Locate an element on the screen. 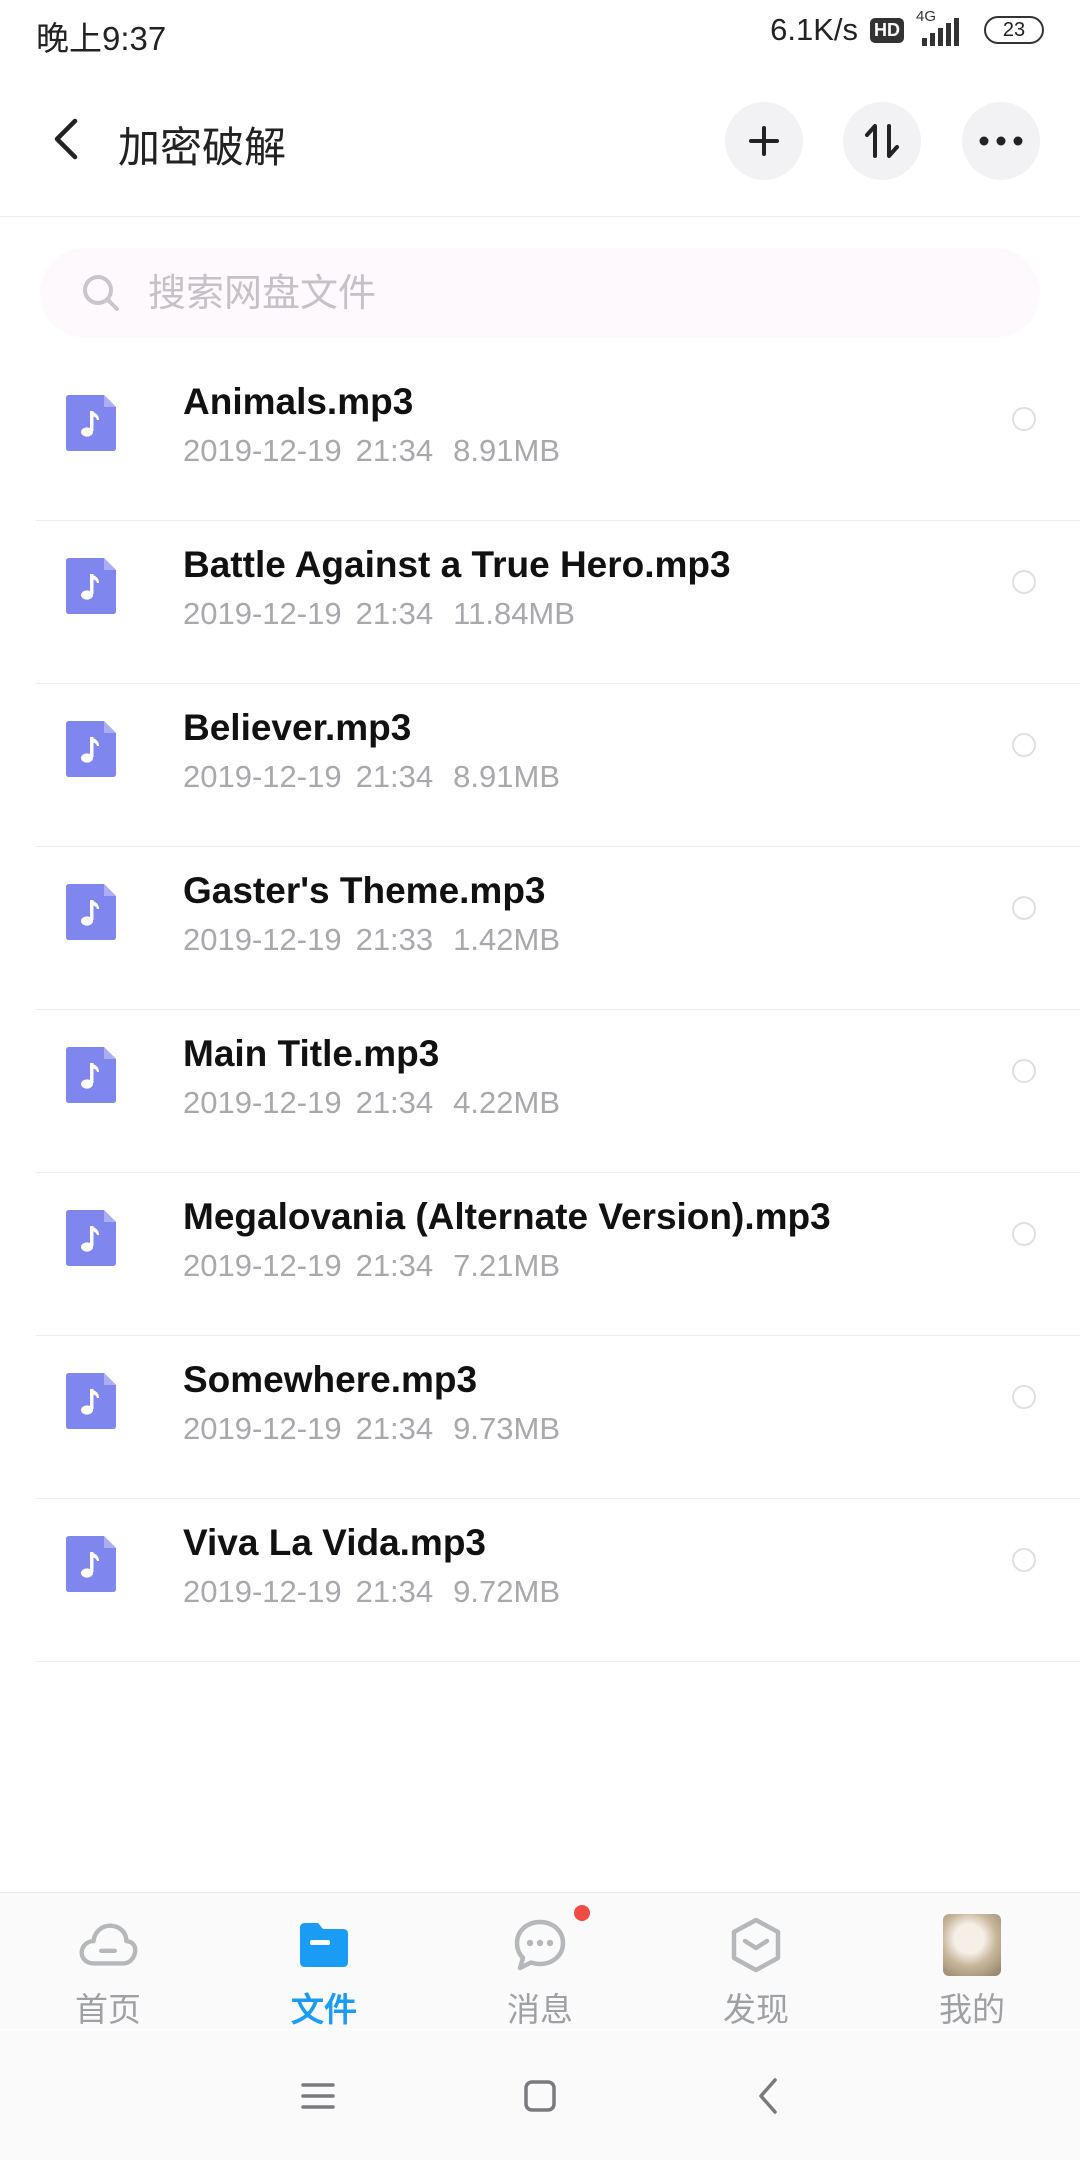 The image size is (1080, 2160). file-size: 7.21MB is located at coordinates (506, 1265).